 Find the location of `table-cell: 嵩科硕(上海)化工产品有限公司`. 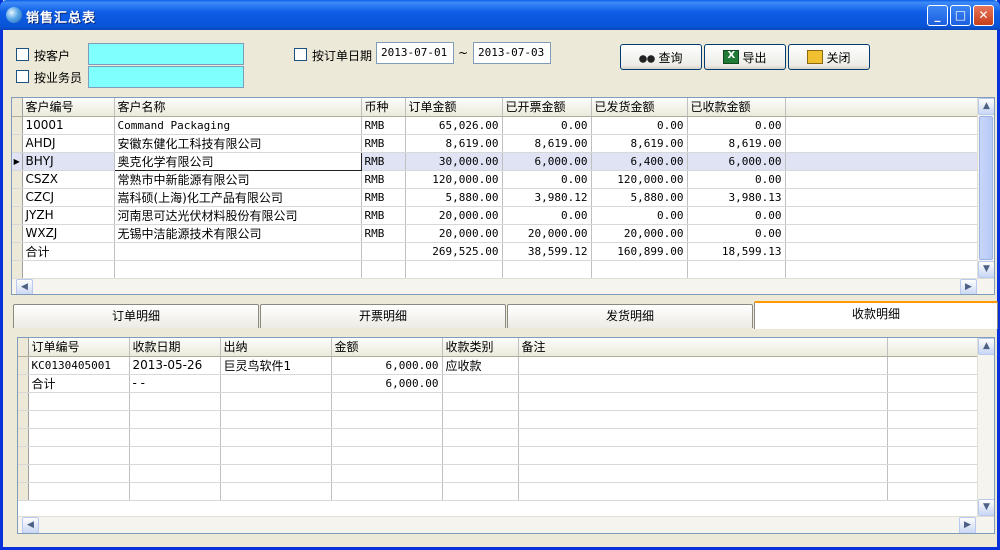

table-cell: 嵩科硕(上海)化工产品有限公司 is located at coordinates (238, 197).